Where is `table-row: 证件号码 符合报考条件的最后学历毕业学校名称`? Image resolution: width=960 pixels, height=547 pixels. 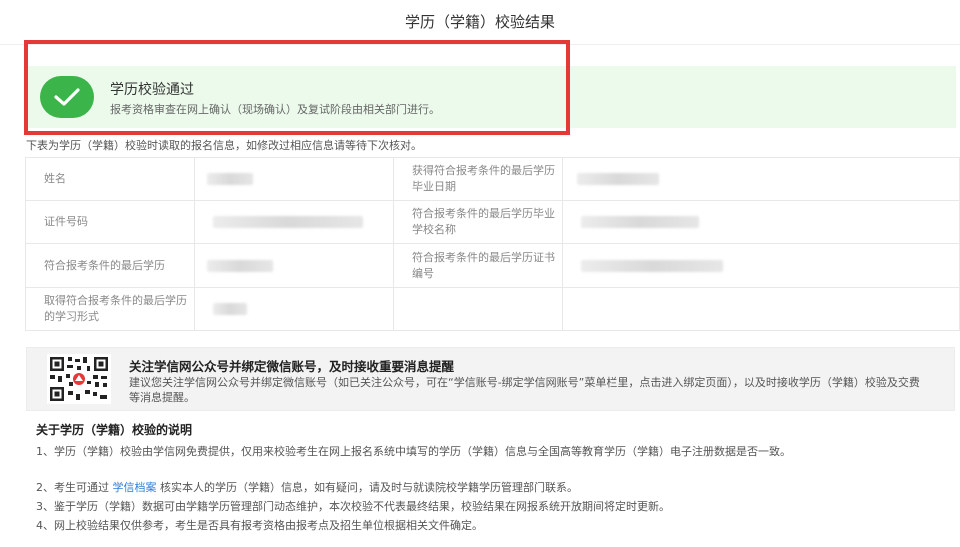 table-row: 证件号码 符合报考条件的最后学历毕业学校名称 is located at coordinates (492, 222).